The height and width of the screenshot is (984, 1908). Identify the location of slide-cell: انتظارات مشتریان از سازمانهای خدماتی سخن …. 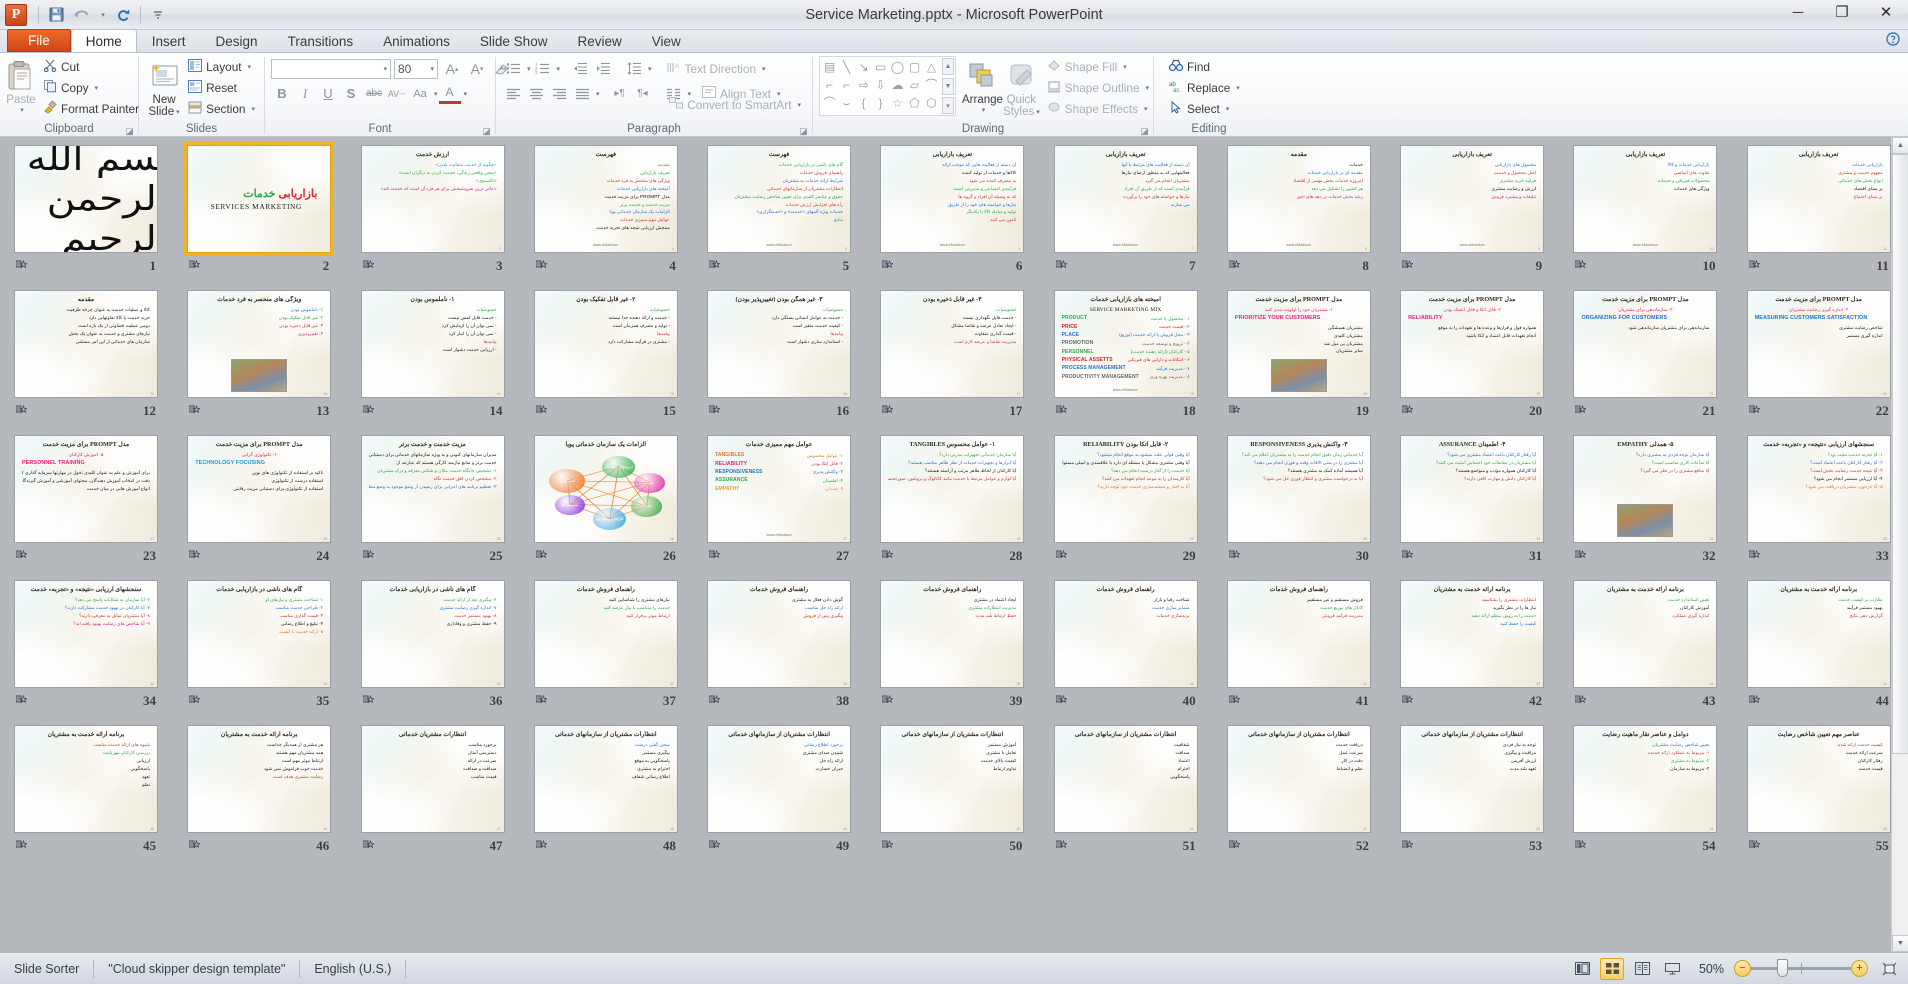
(608, 793).